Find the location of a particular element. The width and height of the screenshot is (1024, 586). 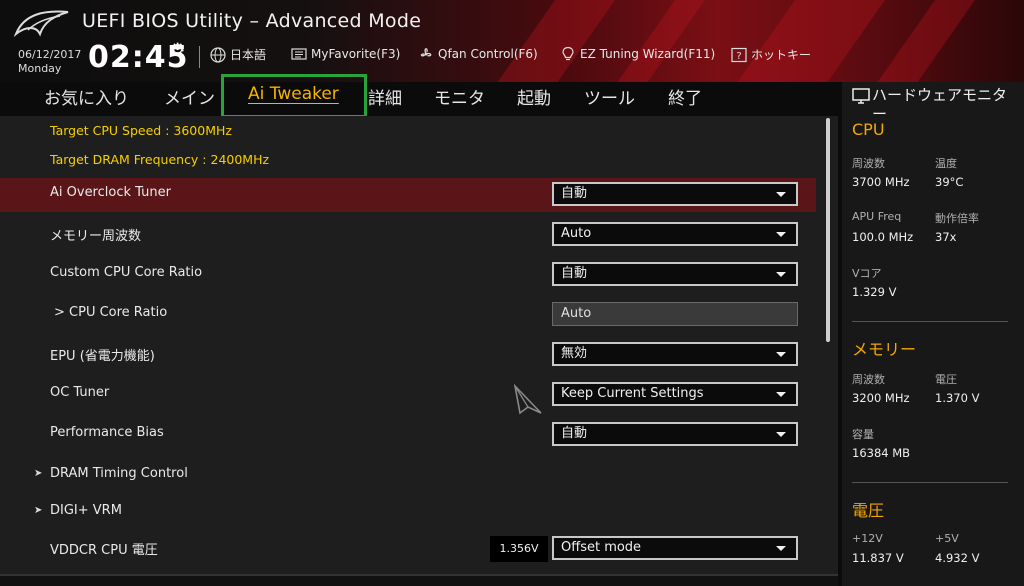

performance-bias-dropdown: 自動 is located at coordinates (675, 434).